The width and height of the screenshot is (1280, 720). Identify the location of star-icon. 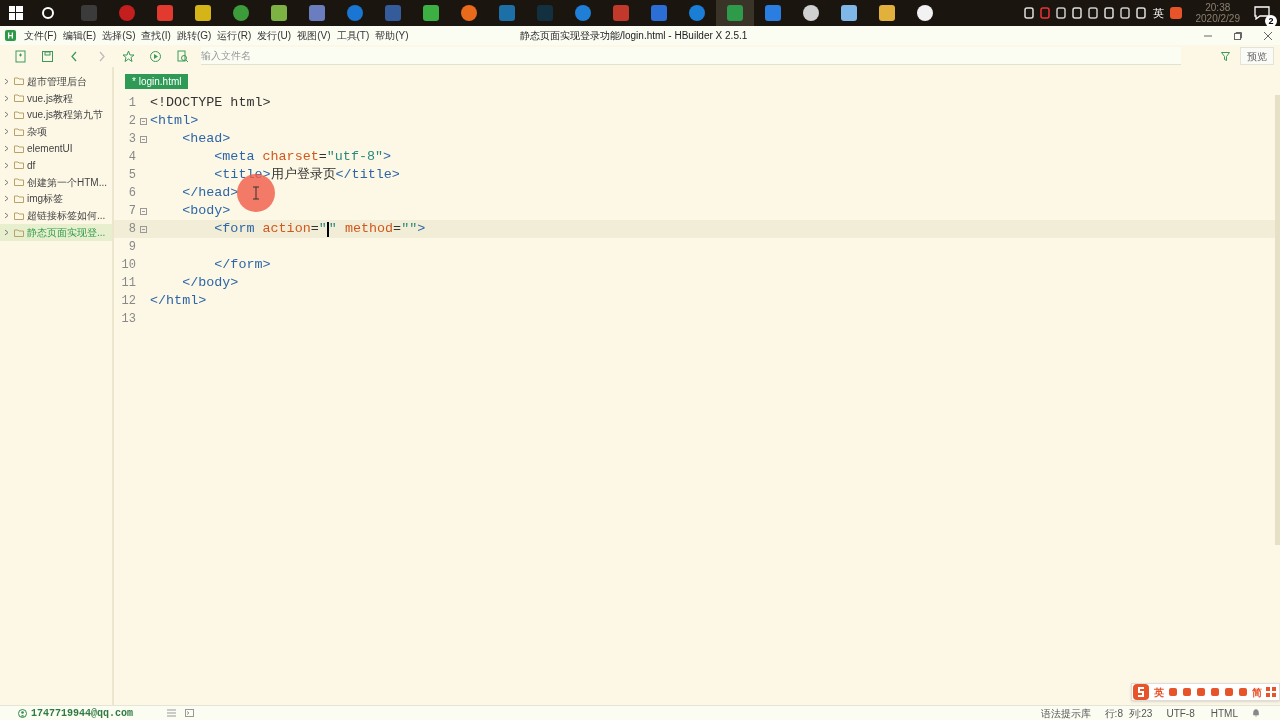
(128, 56).